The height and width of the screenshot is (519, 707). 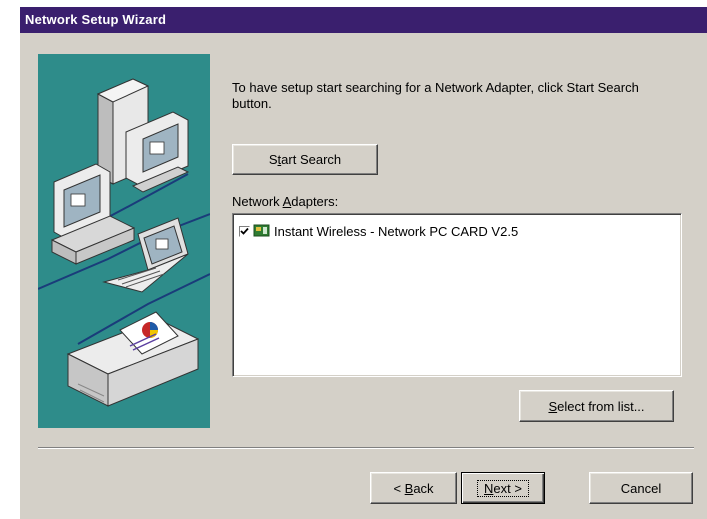 I want to click on checkmark-icon, so click(x=244, y=231).